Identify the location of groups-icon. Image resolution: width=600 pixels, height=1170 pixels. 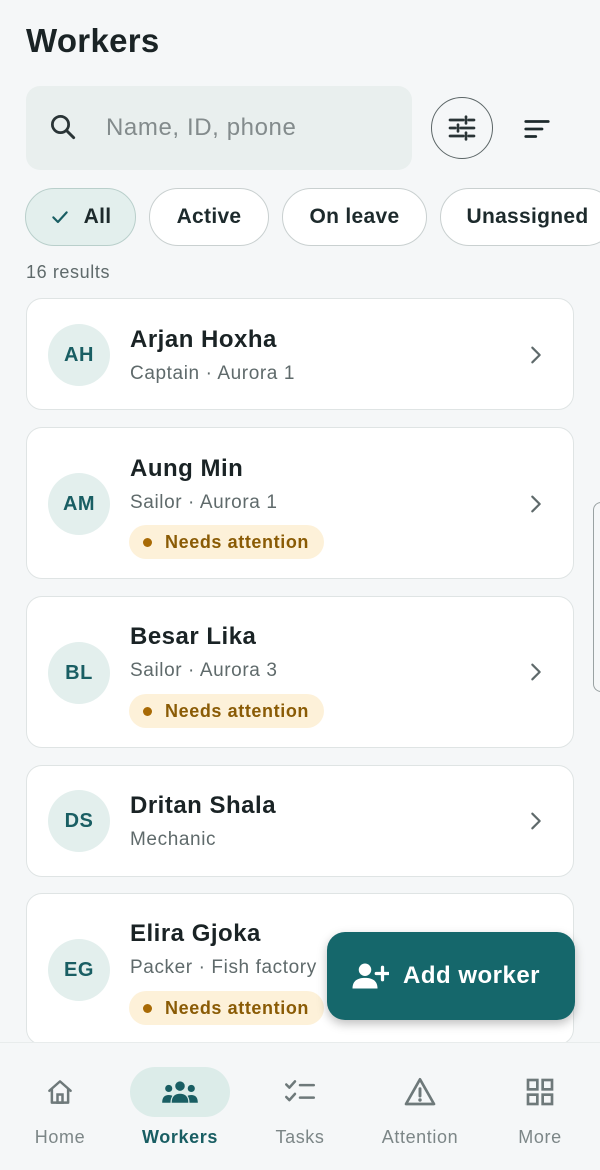
(180, 1092).